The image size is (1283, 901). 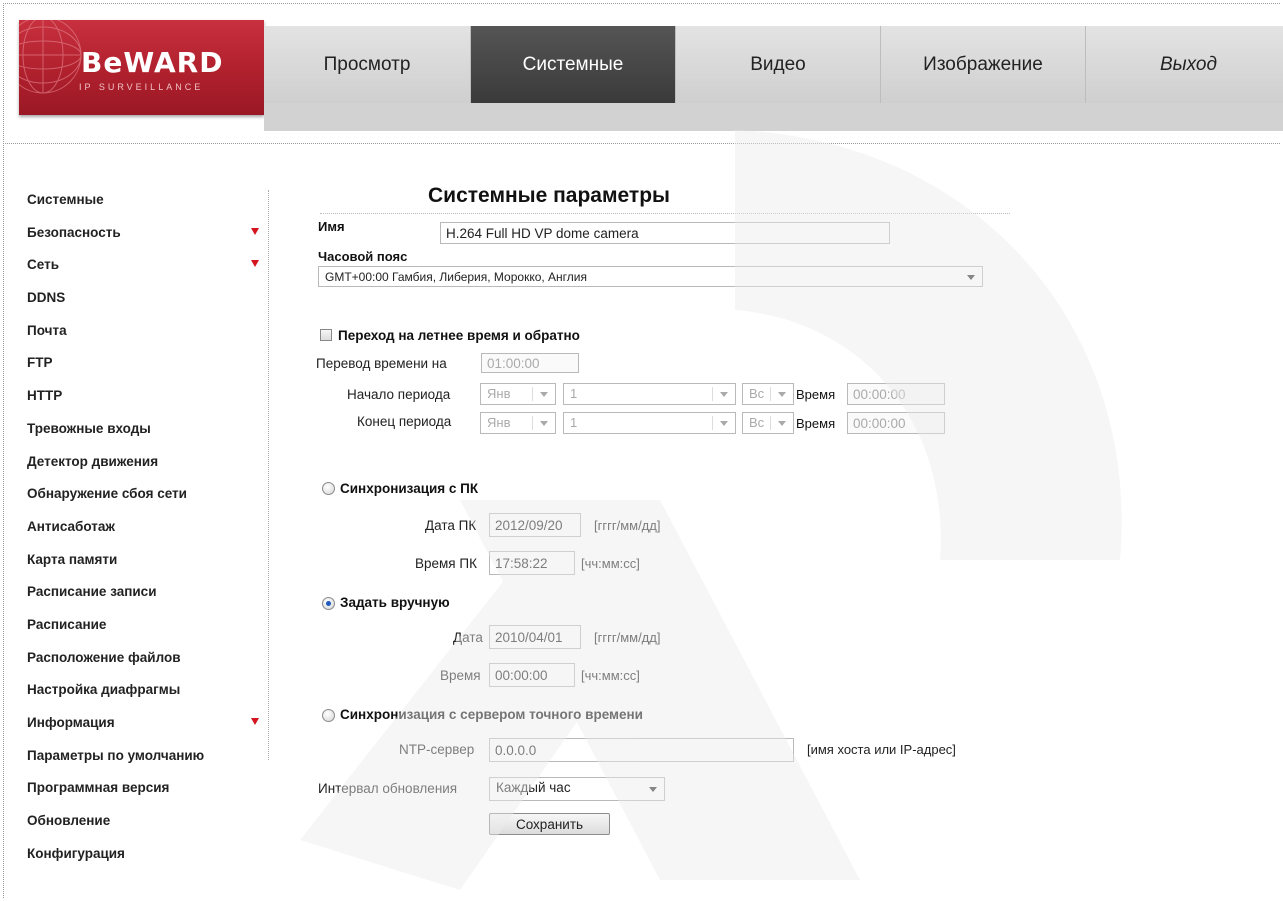 I want to click on sidebar-item-iris: Настройка диафрагмы, so click(x=146, y=694).